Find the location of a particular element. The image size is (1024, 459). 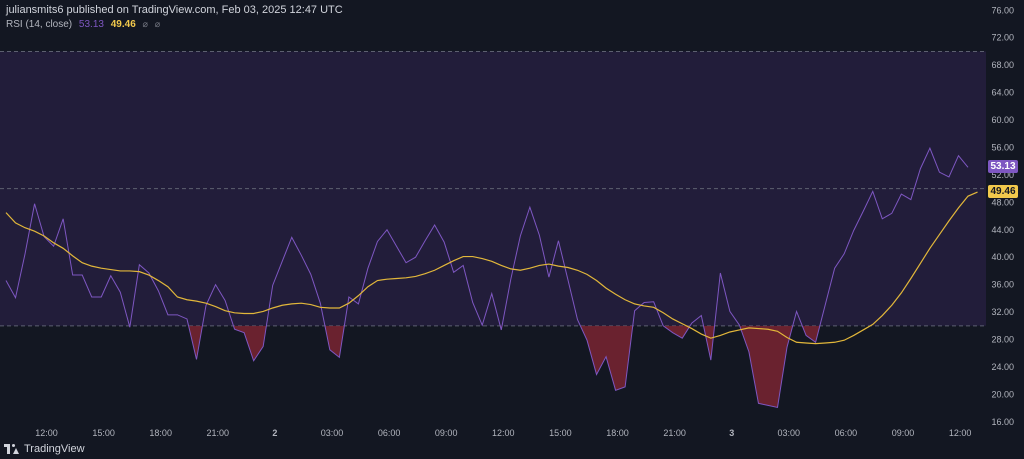

indicator-legend: RSI (14, close) 53.13 49.46 ⌀ ⌀ is located at coordinates (83, 24).